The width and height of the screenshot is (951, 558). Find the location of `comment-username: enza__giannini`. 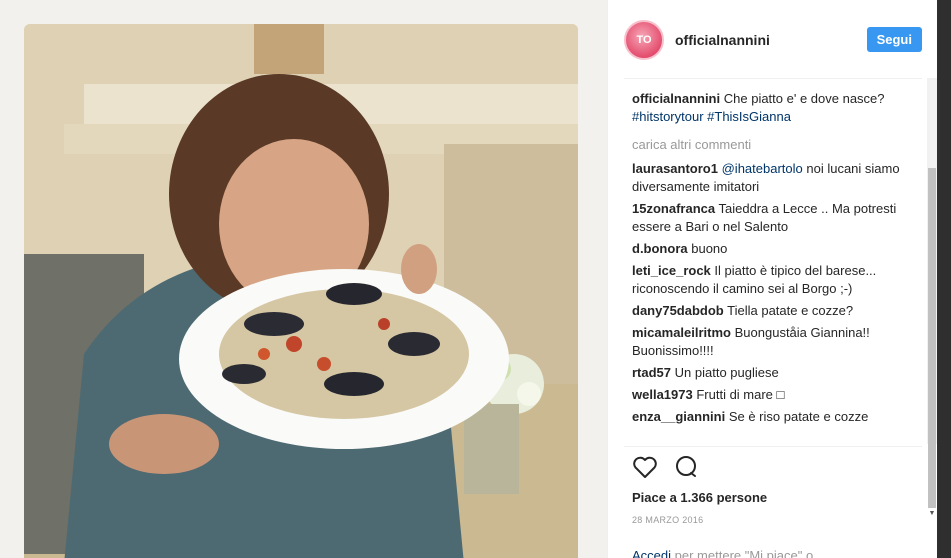

comment-username: enza__giannini is located at coordinates (678, 416).